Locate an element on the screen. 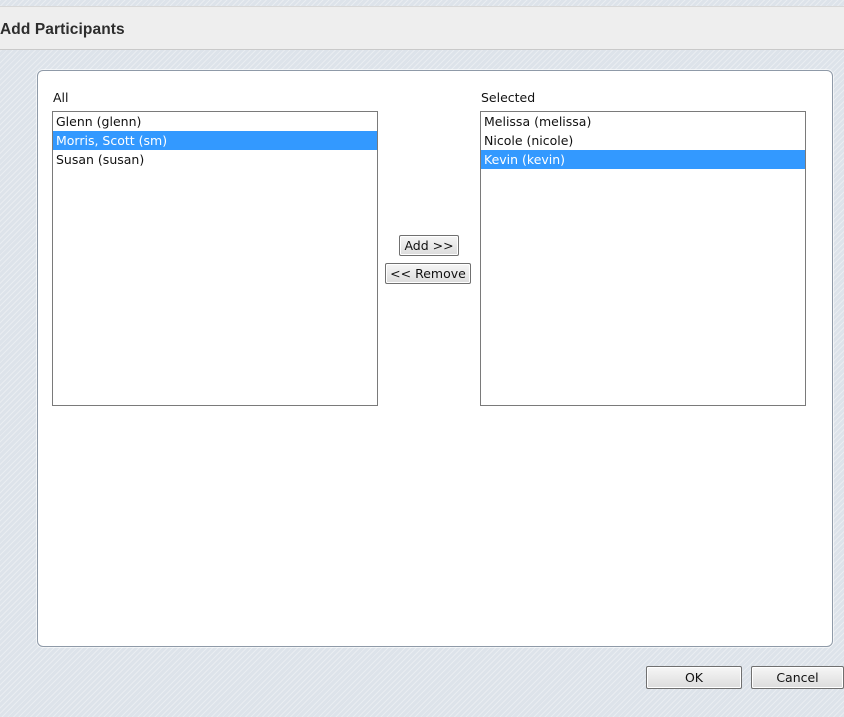 This screenshot has height=717, width=844. add-button: Add >> is located at coordinates (429, 245).